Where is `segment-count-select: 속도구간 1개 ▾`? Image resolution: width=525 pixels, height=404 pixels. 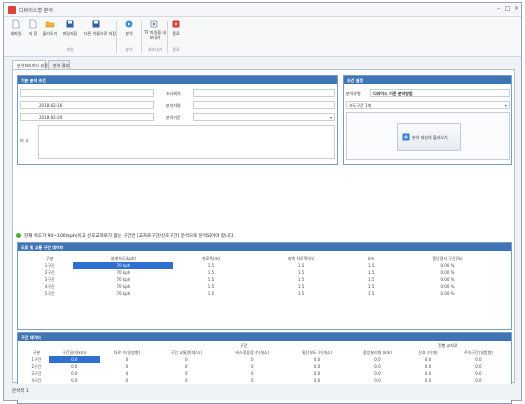
segment-count-select: 속도구간 1개 ▾ is located at coordinates (428, 105).